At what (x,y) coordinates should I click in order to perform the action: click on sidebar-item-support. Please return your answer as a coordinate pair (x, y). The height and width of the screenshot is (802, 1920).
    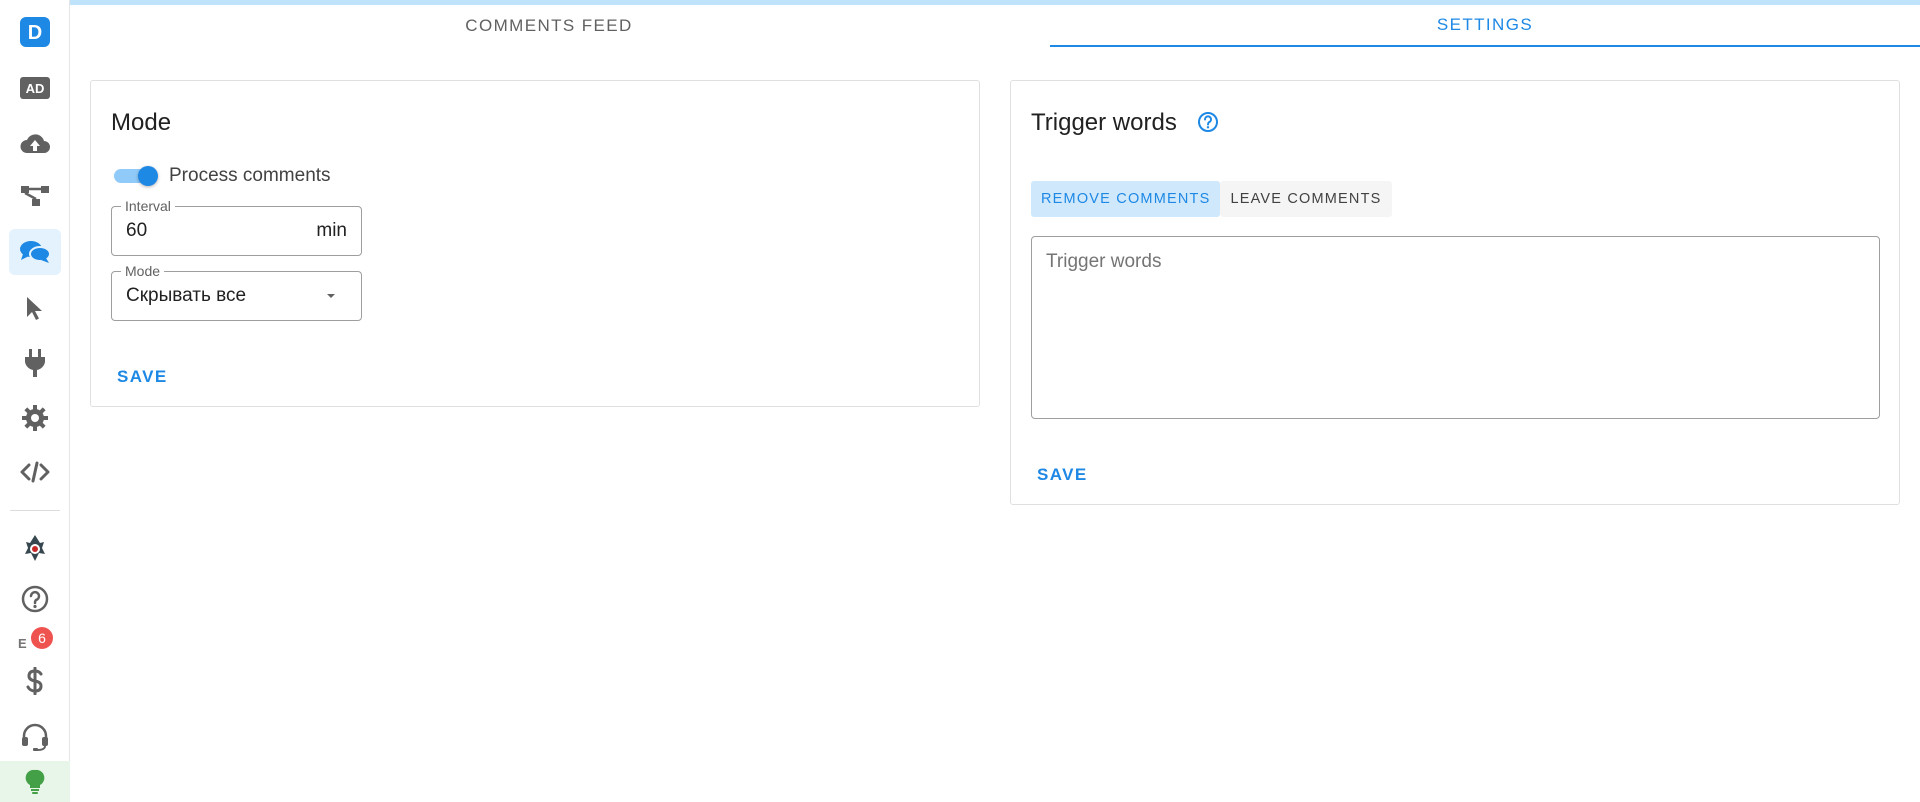
    Looking at the image, I should click on (35, 737).